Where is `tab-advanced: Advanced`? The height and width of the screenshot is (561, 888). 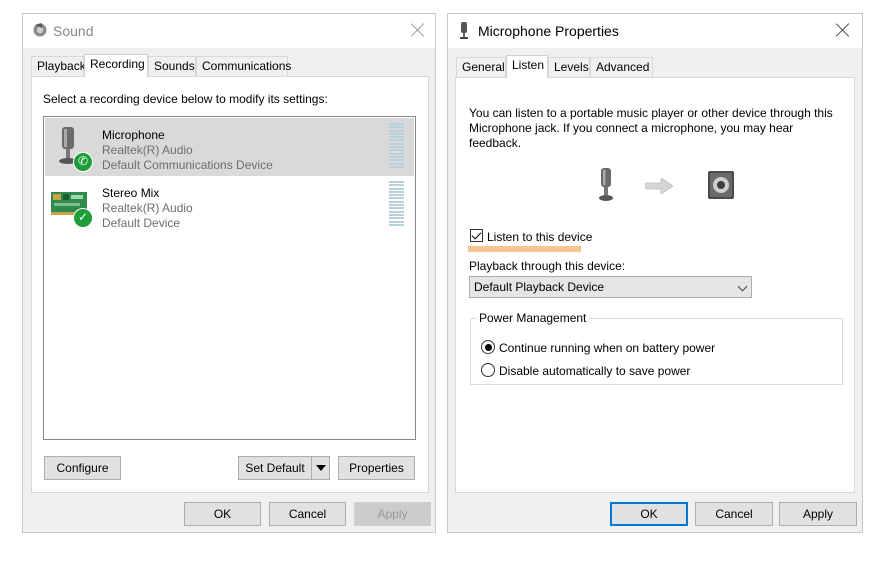 tab-advanced: Advanced is located at coordinates (621, 67).